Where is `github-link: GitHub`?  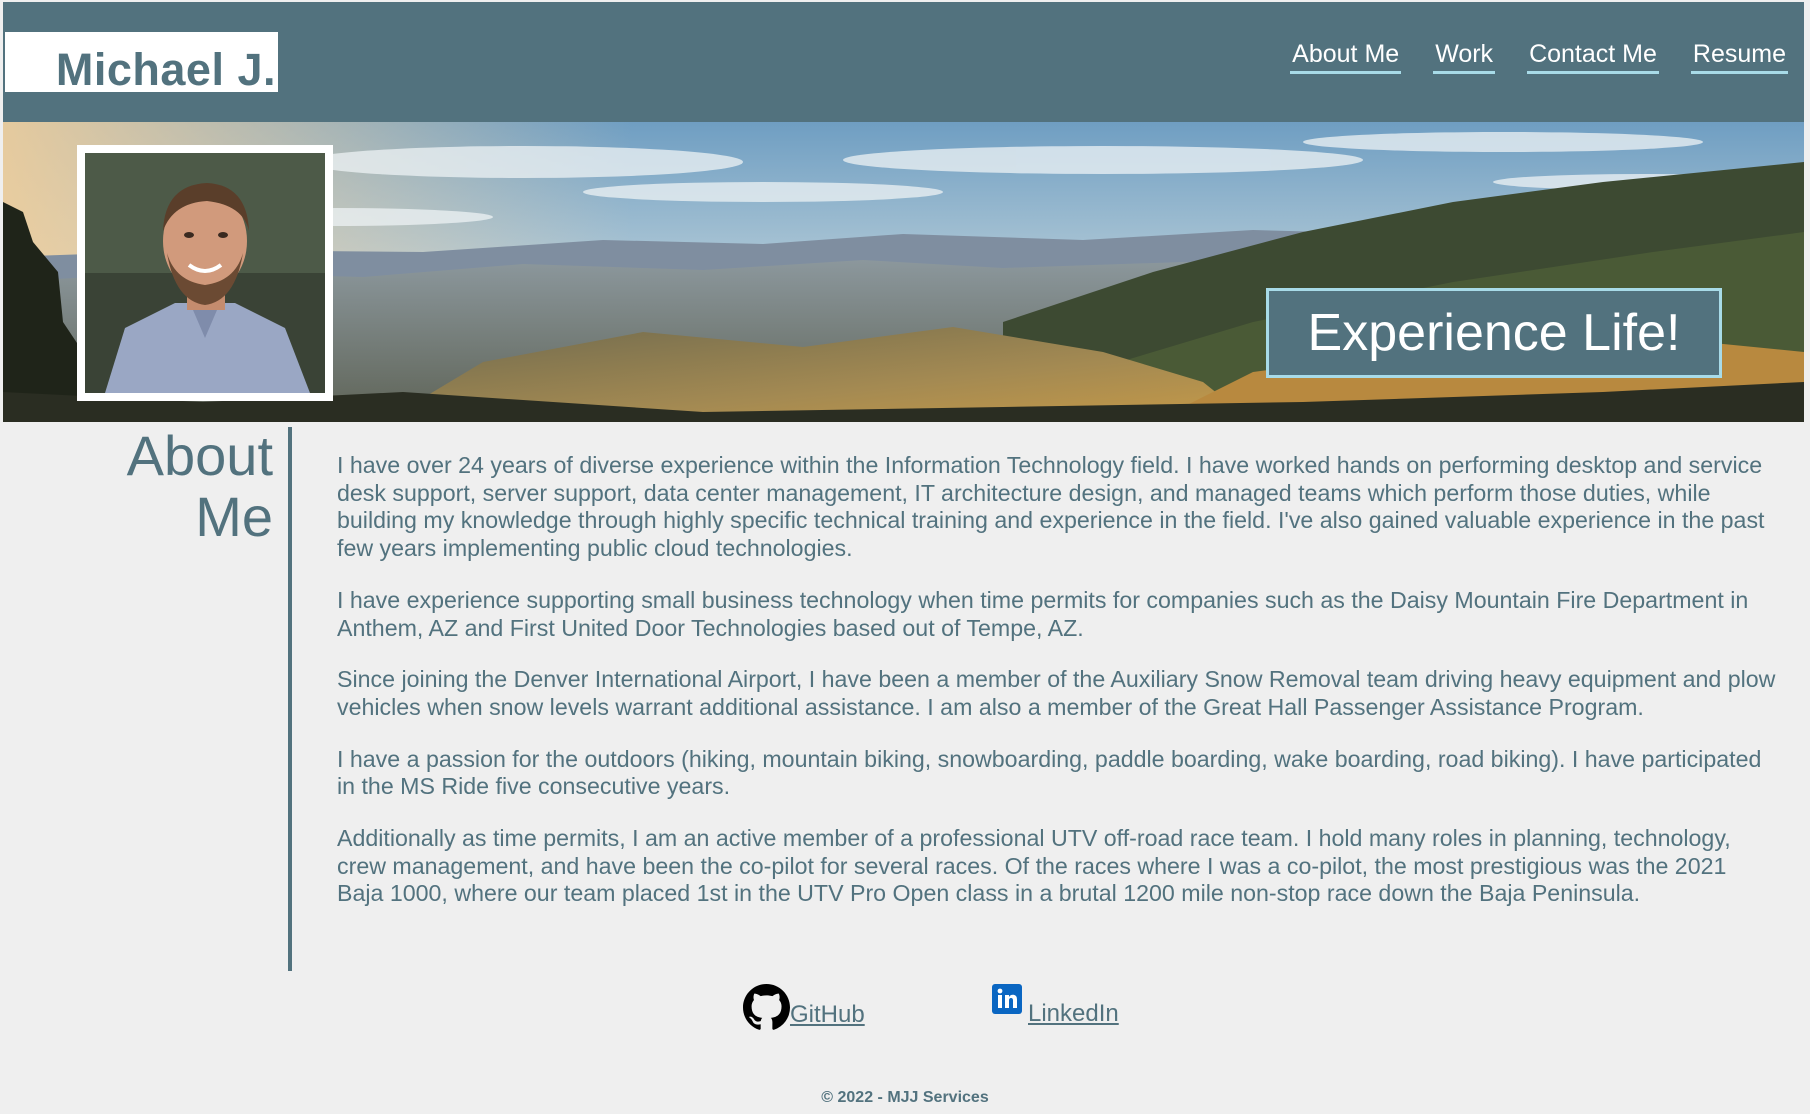 github-link: GitHub is located at coordinates (804, 1007).